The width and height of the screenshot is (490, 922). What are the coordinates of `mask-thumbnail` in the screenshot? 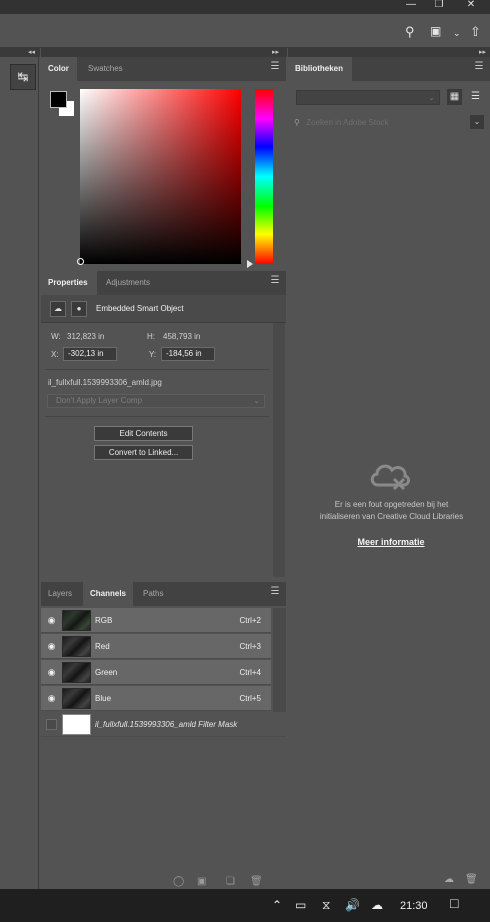 It's located at (76, 724).